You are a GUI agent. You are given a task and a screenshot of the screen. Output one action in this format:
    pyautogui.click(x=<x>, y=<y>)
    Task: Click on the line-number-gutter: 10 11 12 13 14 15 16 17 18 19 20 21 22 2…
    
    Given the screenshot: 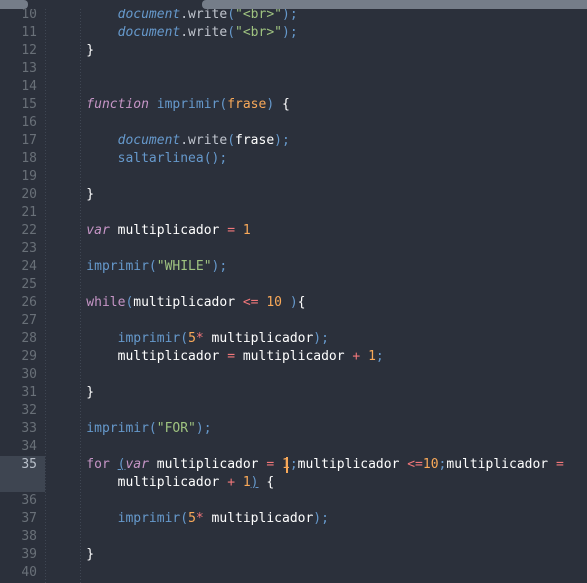 What is the action you would take?
    pyautogui.click(x=22, y=291)
    